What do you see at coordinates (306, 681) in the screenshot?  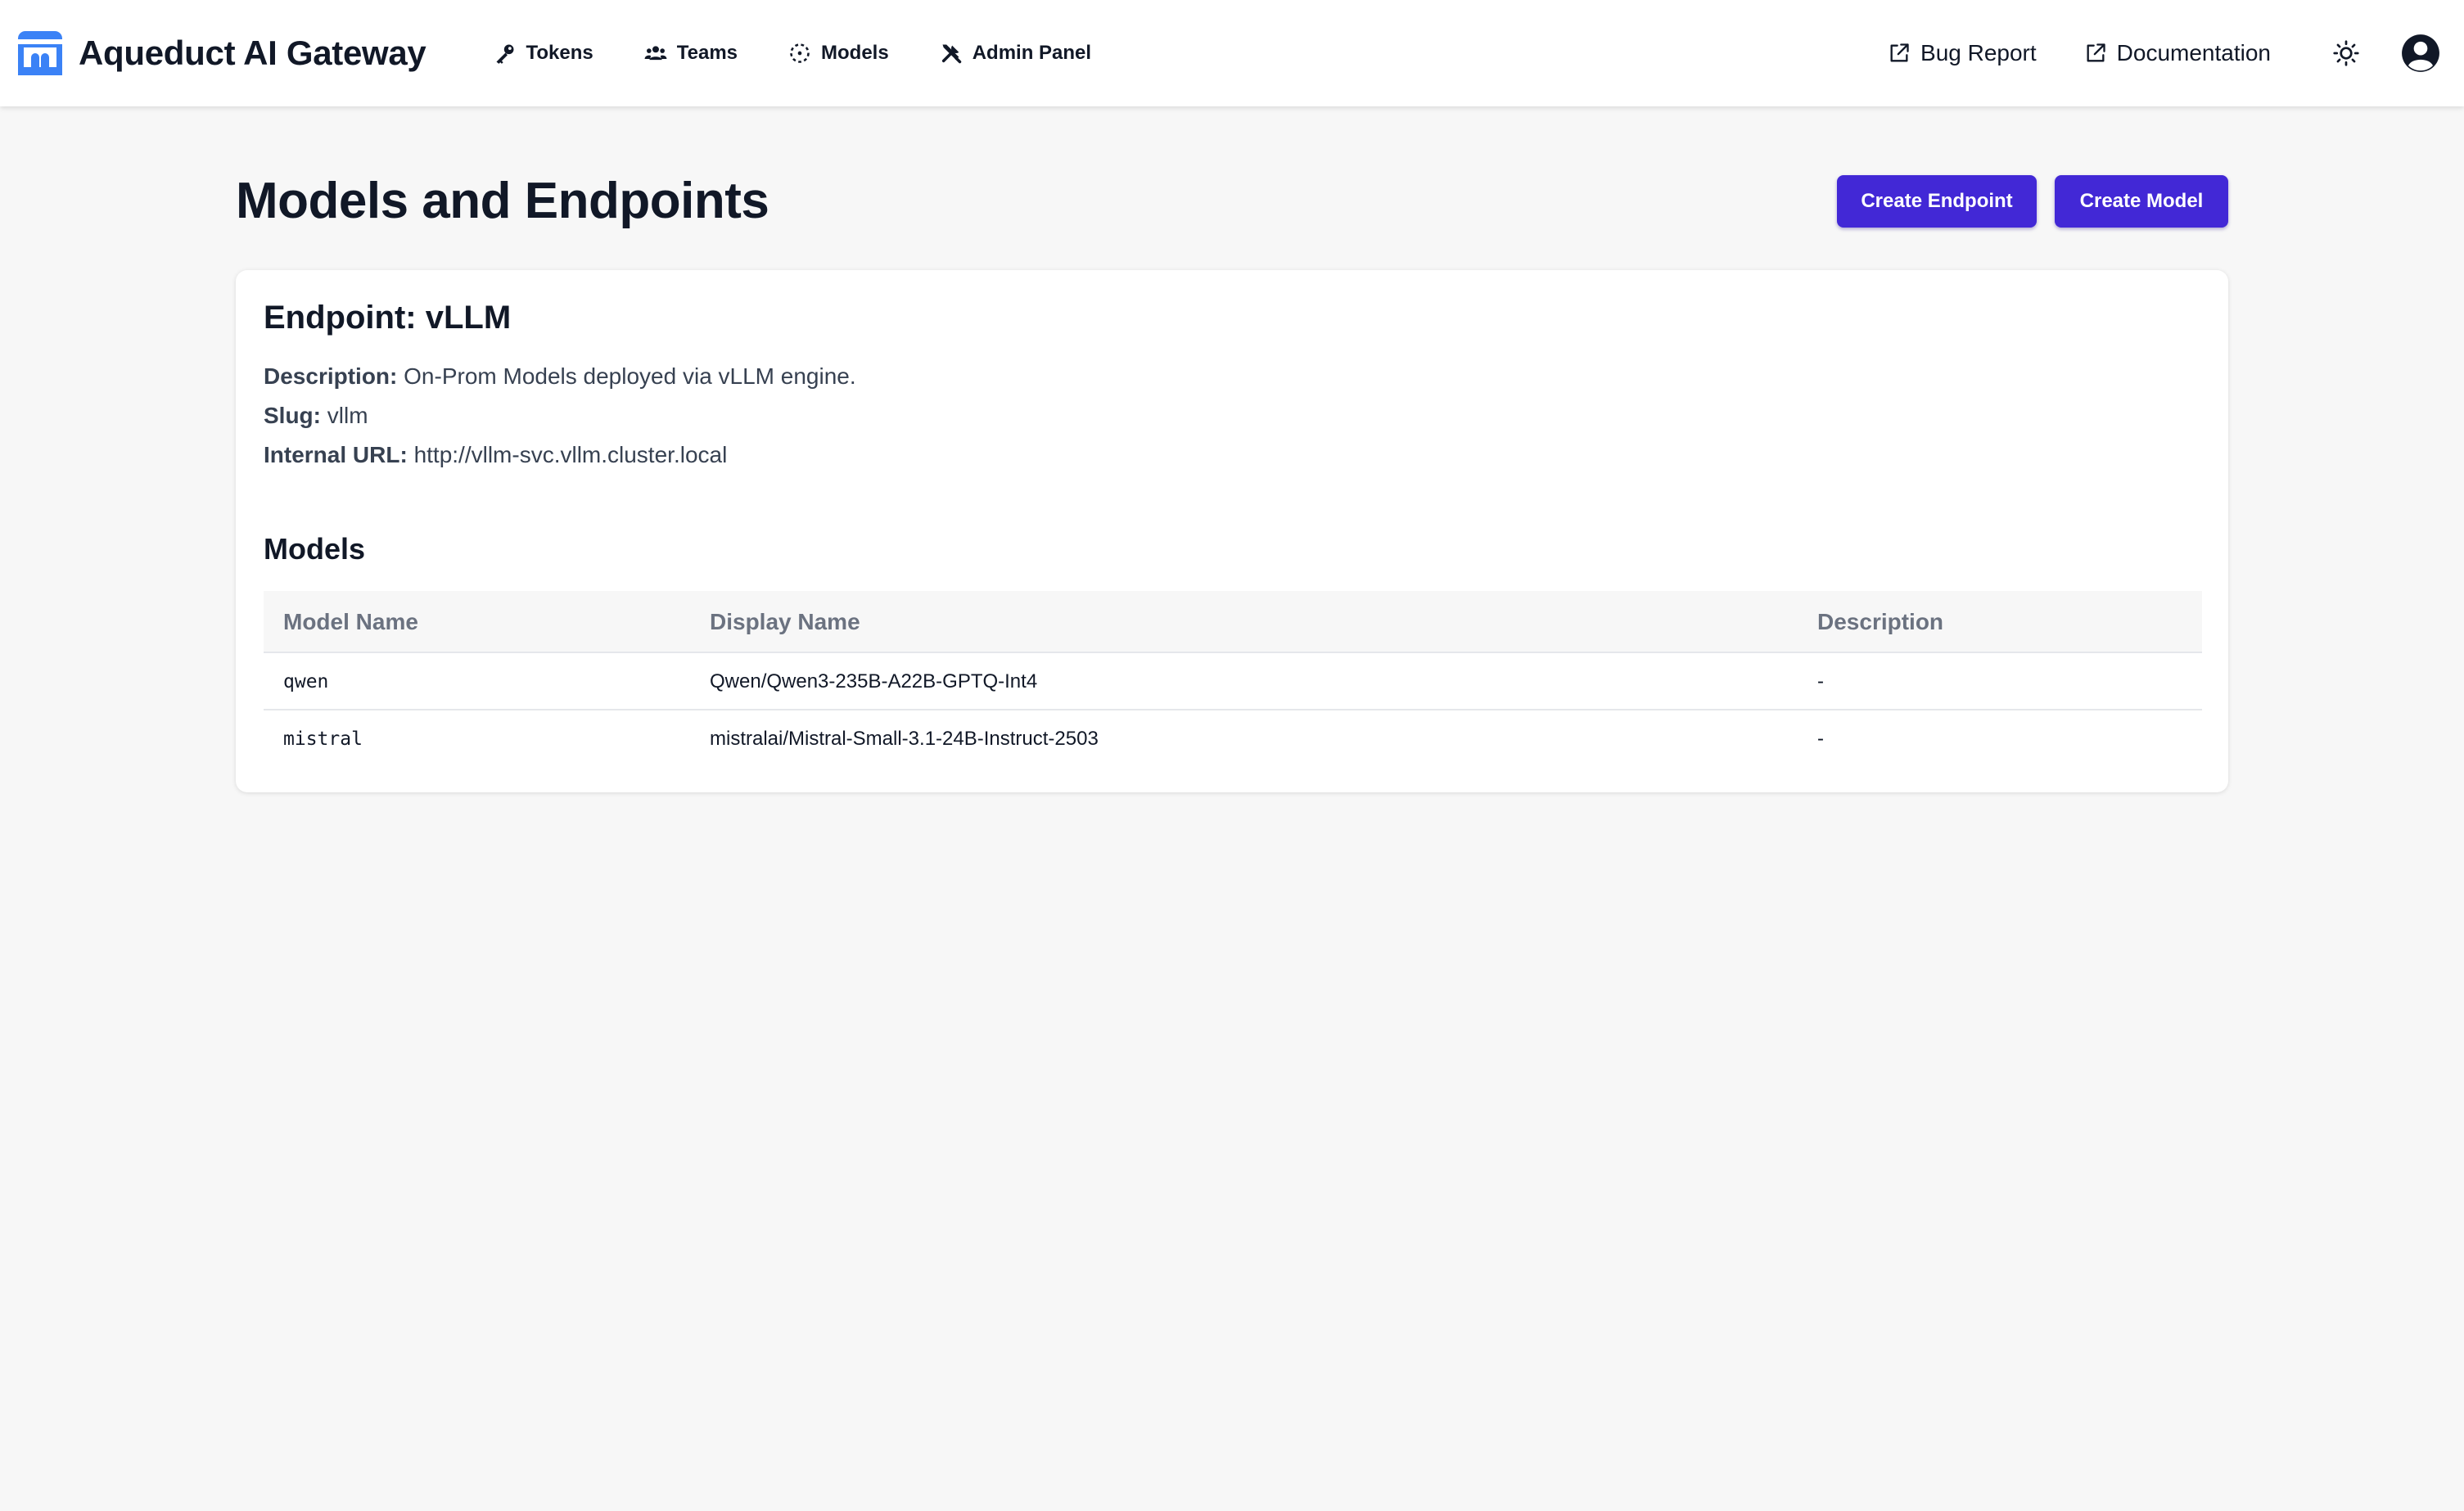 I see `model-name-cell: qwen` at bounding box center [306, 681].